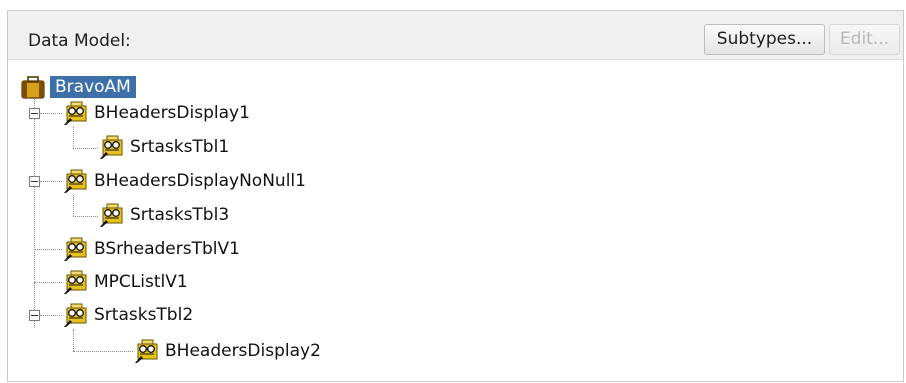 The height and width of the screenshot is (383, 906). I want to click on tree-node-label: BHeadersDisplay1, so click(172, 113).